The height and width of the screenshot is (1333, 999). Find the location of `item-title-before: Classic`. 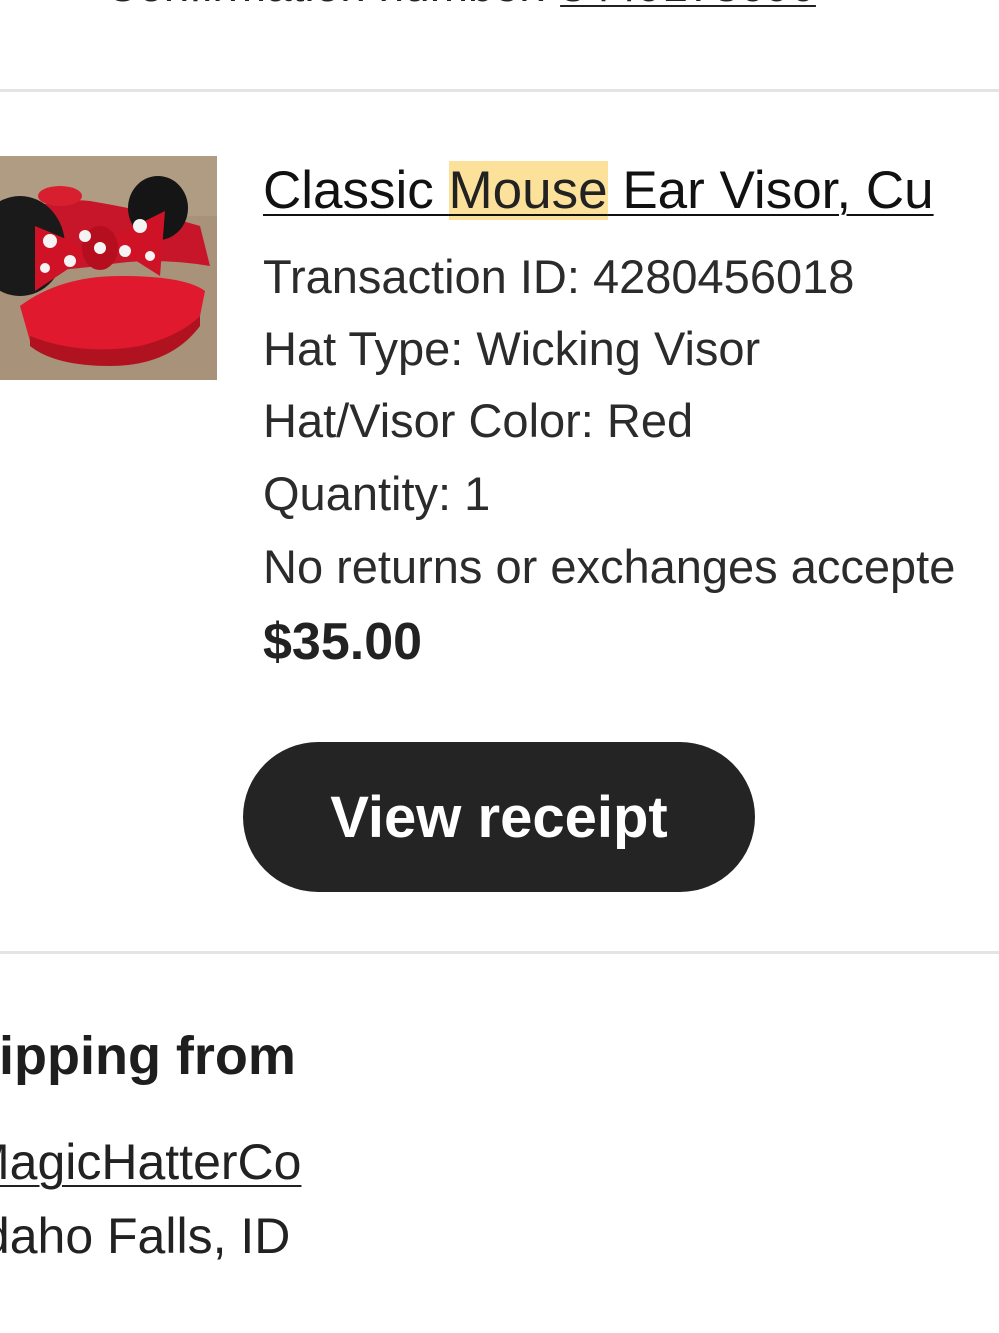

item-title-before: Classic is located at coordinates (356, 190).